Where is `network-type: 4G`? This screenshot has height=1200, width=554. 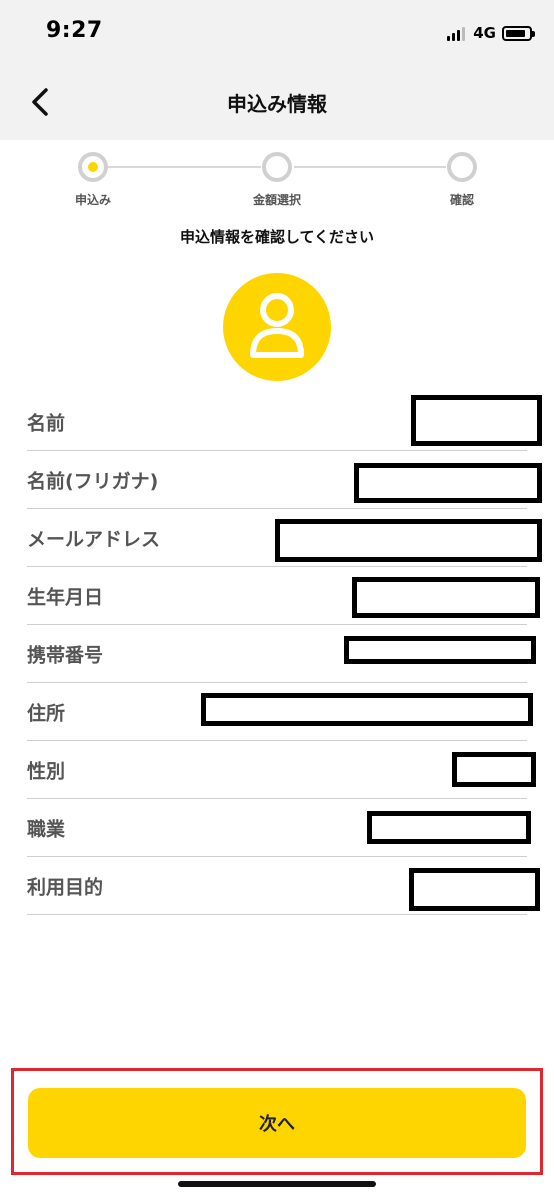
network-type: 4G is located at coordinates (484, 33).